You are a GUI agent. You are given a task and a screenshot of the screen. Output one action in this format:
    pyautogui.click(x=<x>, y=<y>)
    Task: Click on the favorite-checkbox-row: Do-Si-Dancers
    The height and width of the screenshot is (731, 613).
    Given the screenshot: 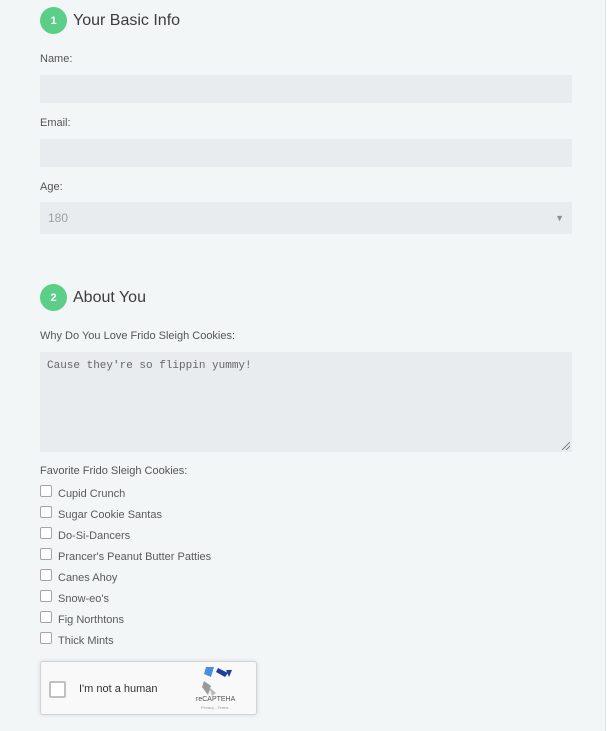 What is the action you would take?
    pyautogui.click(x=85, y=534)
    